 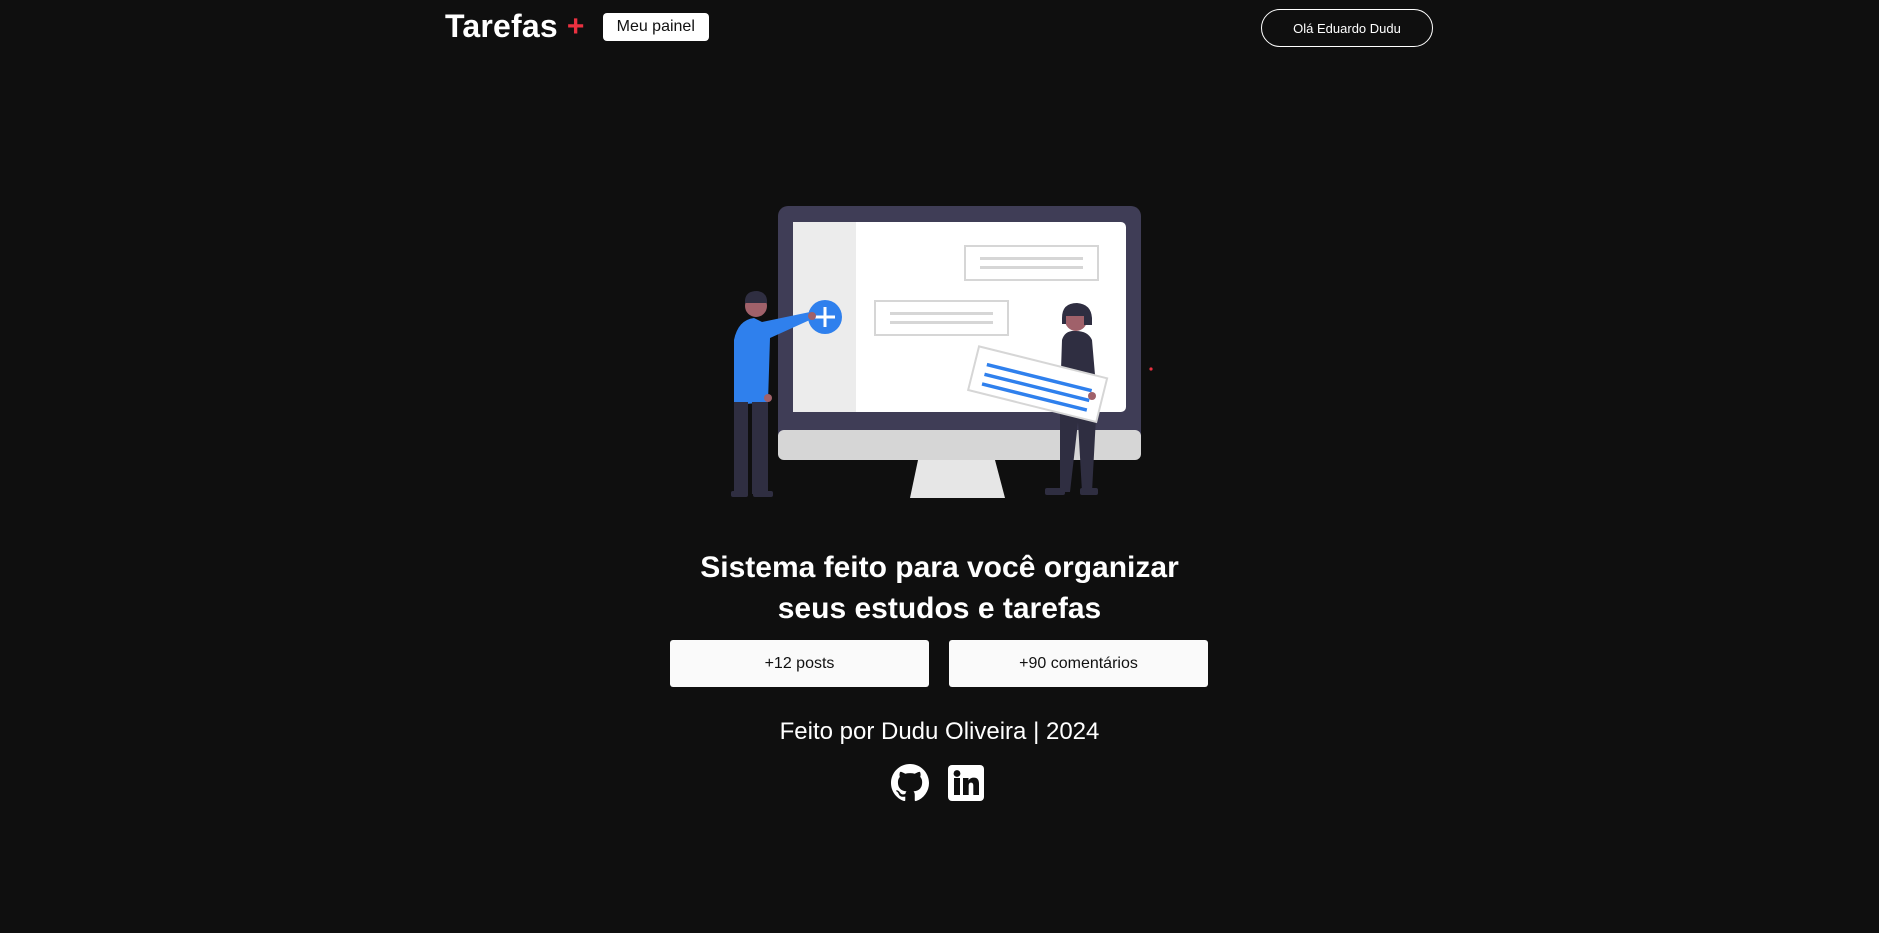 What do you see at coordinates (966, 783) in the screenshot?
I see `linkedin-icon` at bounding box center [966, 783].